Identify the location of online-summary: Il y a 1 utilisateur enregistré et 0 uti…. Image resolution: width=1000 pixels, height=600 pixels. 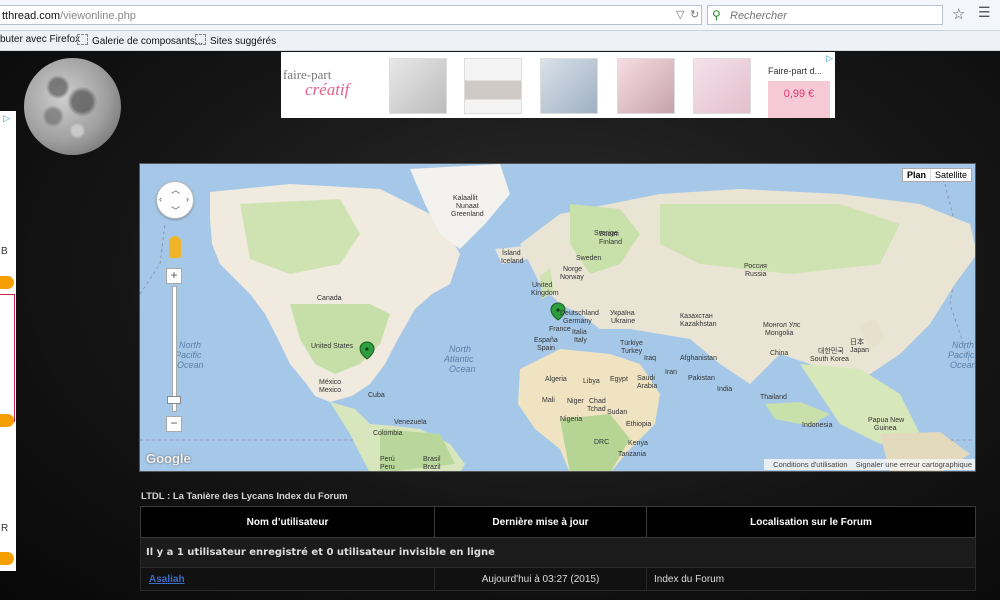
(558, 552).